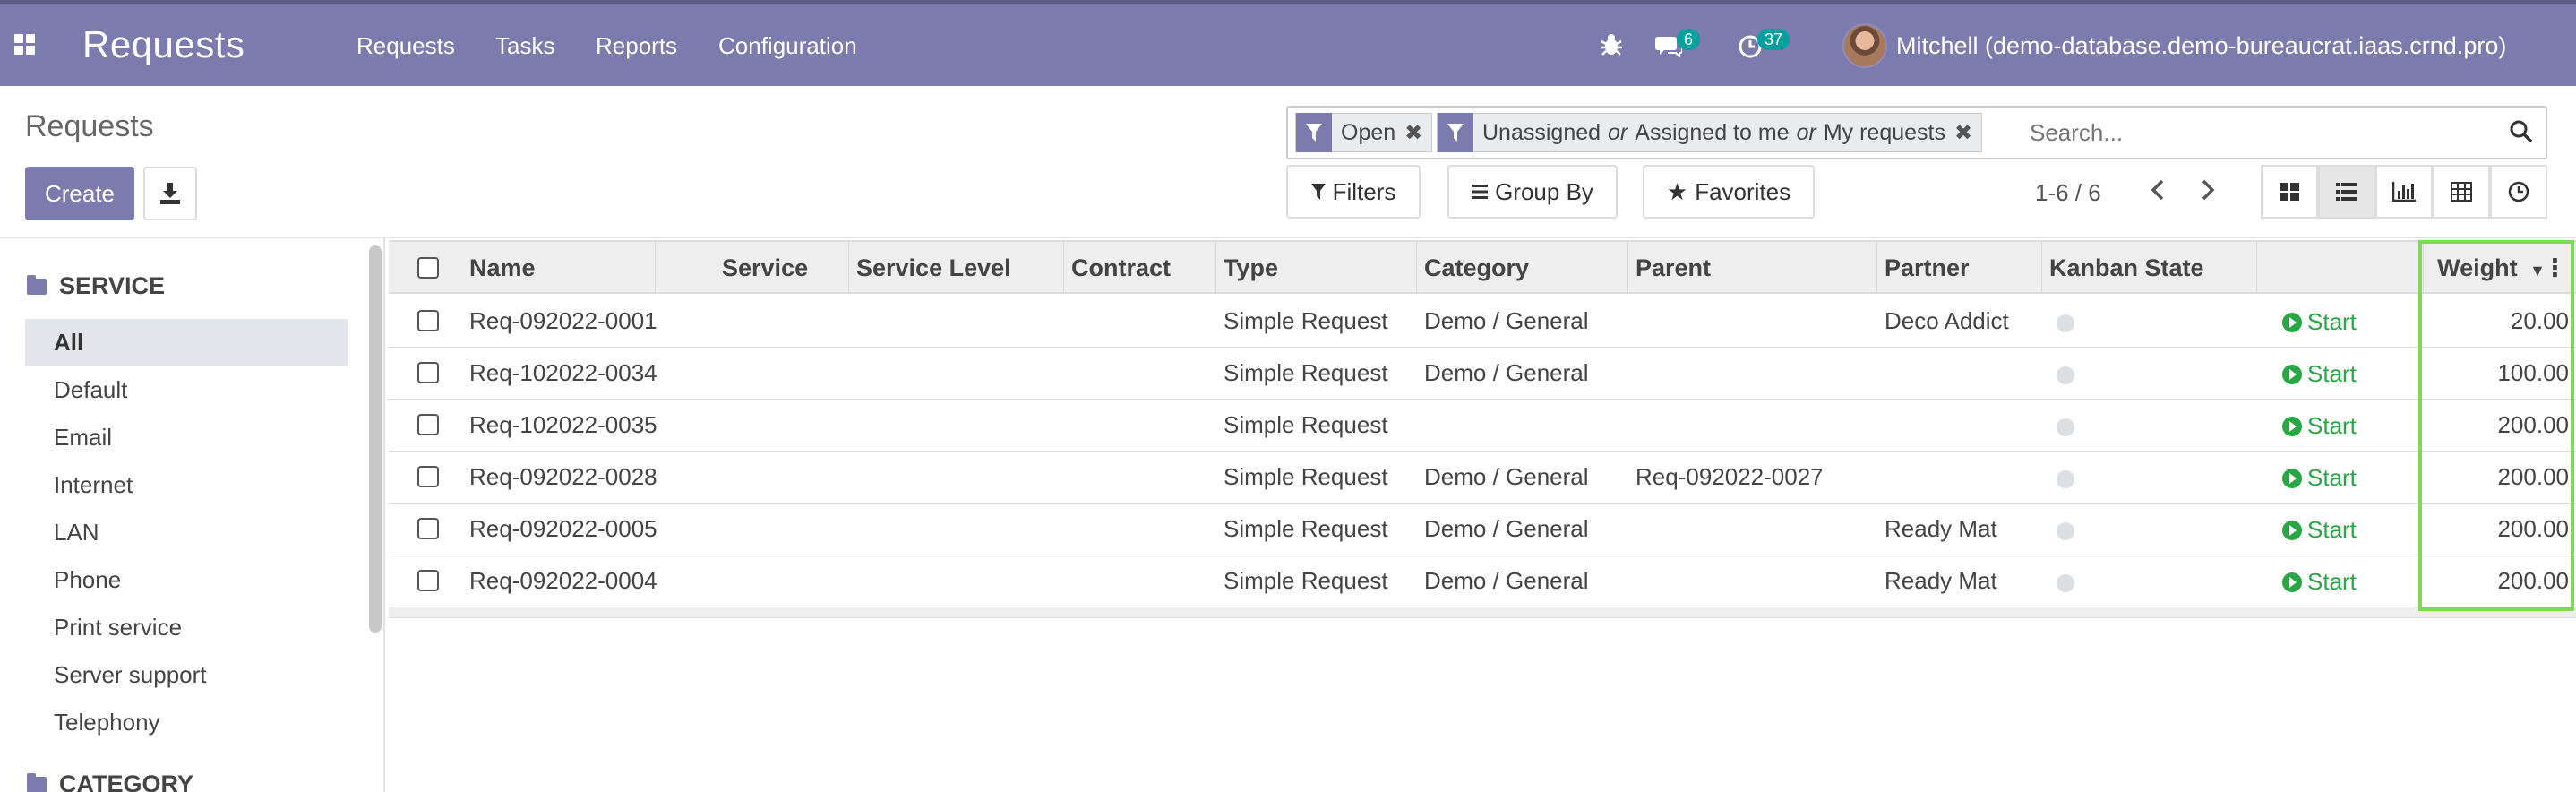 Image resolution: width=2576 pixels, height=792 pixels. What do you see at coordinates (1752, 268) in the screenshot?
I see `column-parent: Parent` at bounding box center [1752, 268].